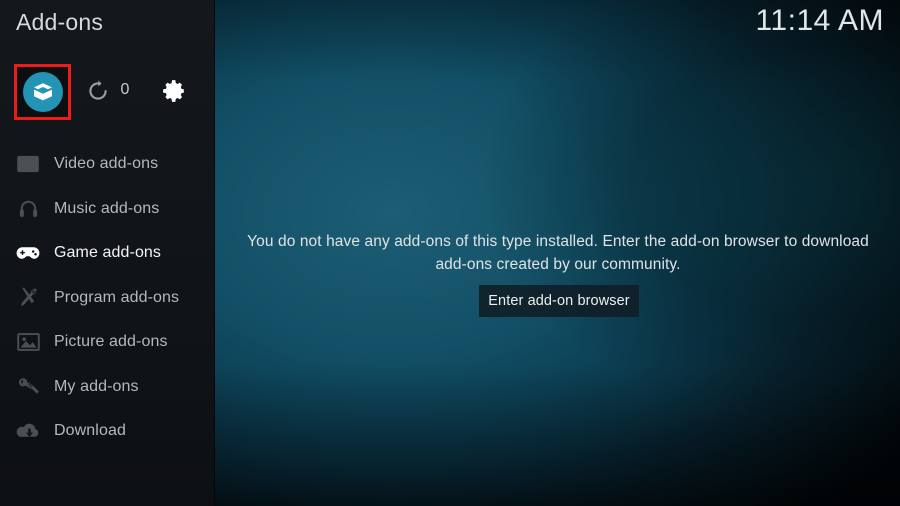 This screenshot has height=506, width=900. Describe the element at coordinates (28, 342) in the screenshot. I see `picture-icon` at that location.